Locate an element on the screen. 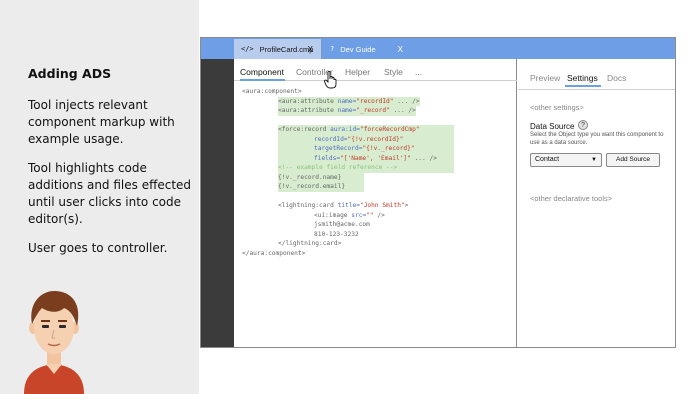 This screenshot has width=700, height=394. tab-profilecard: </> ProfileCard.cmp X is located at coordinates (278, 49).